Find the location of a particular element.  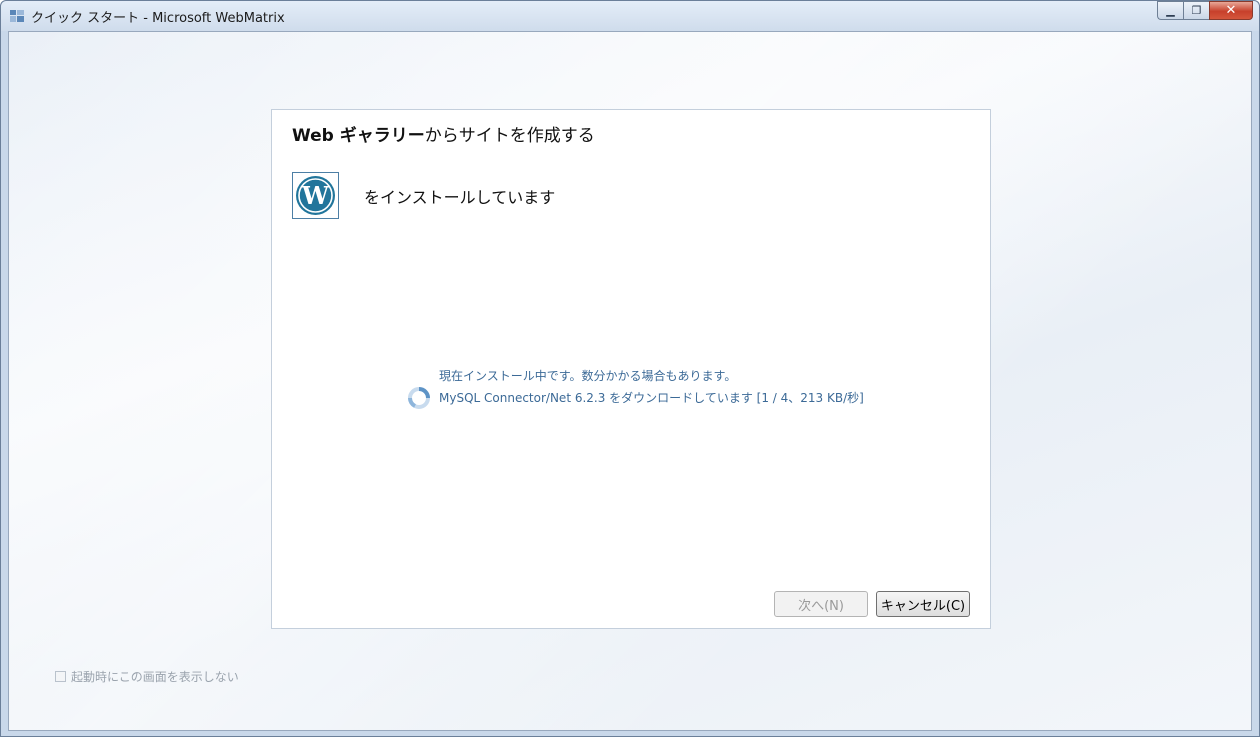

show-on-startup-option: 起動時にこの画面を表示しない is located at coordinates (147, 676).